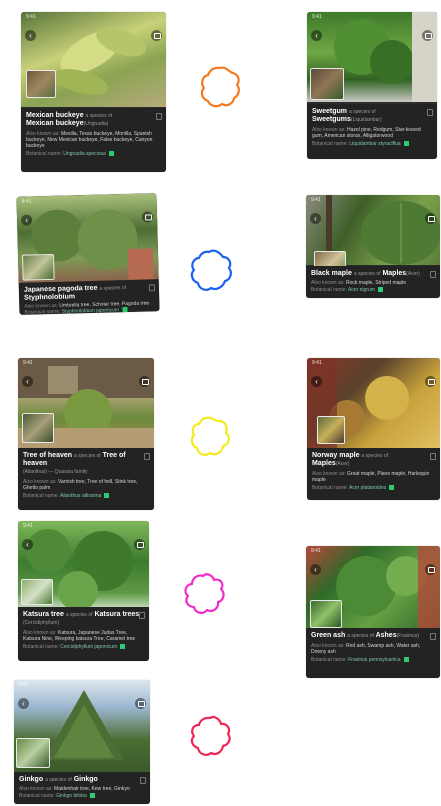  I want to click on aka-value: Maidenhair tree, Kew tree, Ginkyo, so click(92, 789).